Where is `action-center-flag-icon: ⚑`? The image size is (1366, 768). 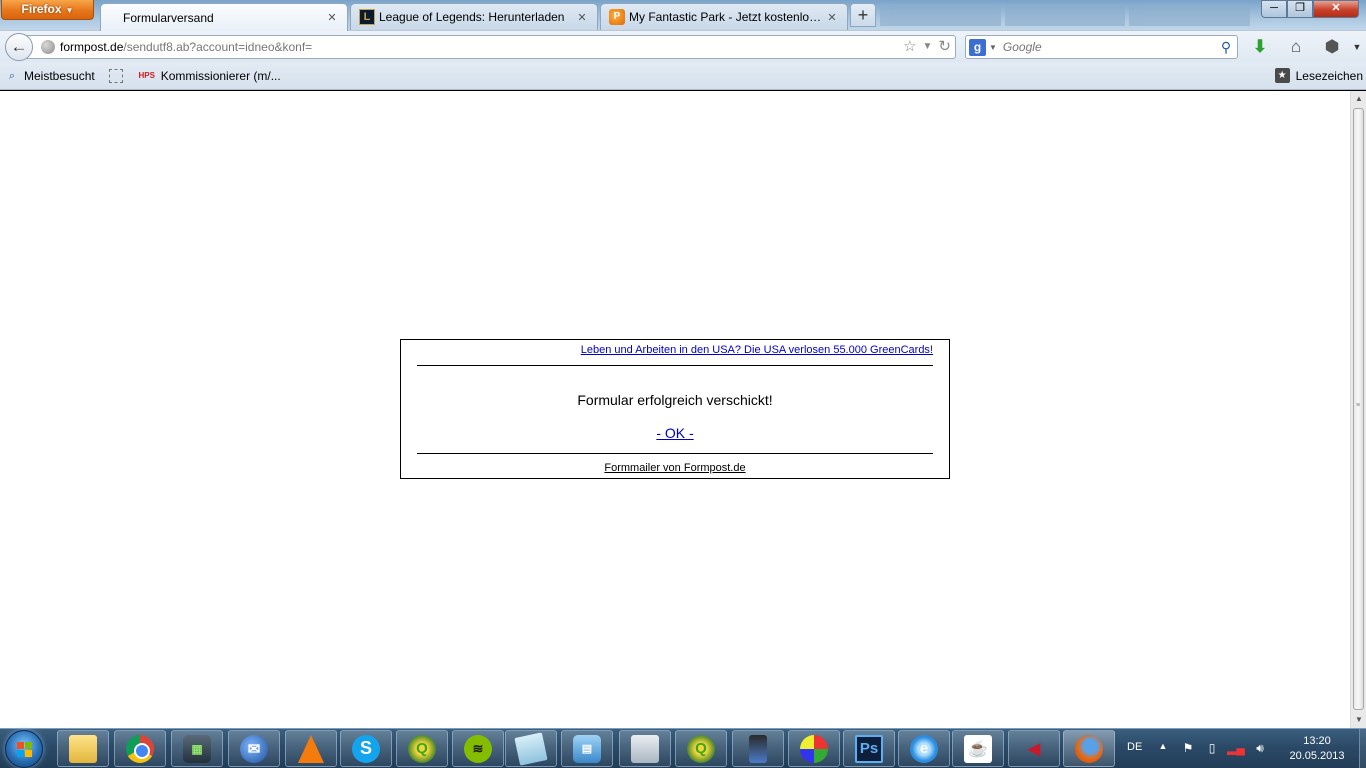 action-center-flag-icon: ⚑ is located at coordinates (1188, 748).